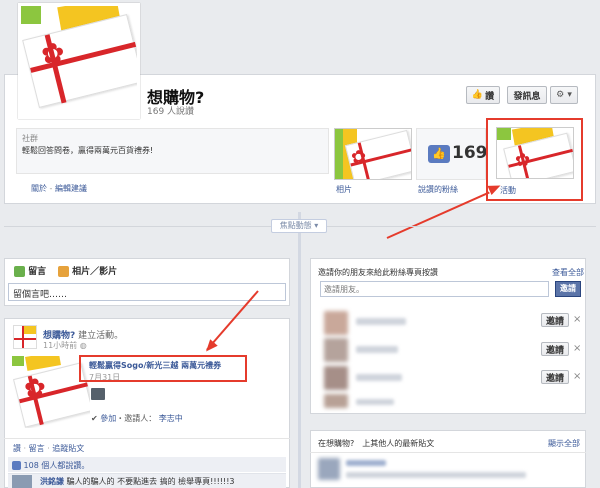  What do you see at coordinates (171, 112) in the screenshot?
I see `page-likes-text: 169 人說讚` at bounding box center [171, 112].